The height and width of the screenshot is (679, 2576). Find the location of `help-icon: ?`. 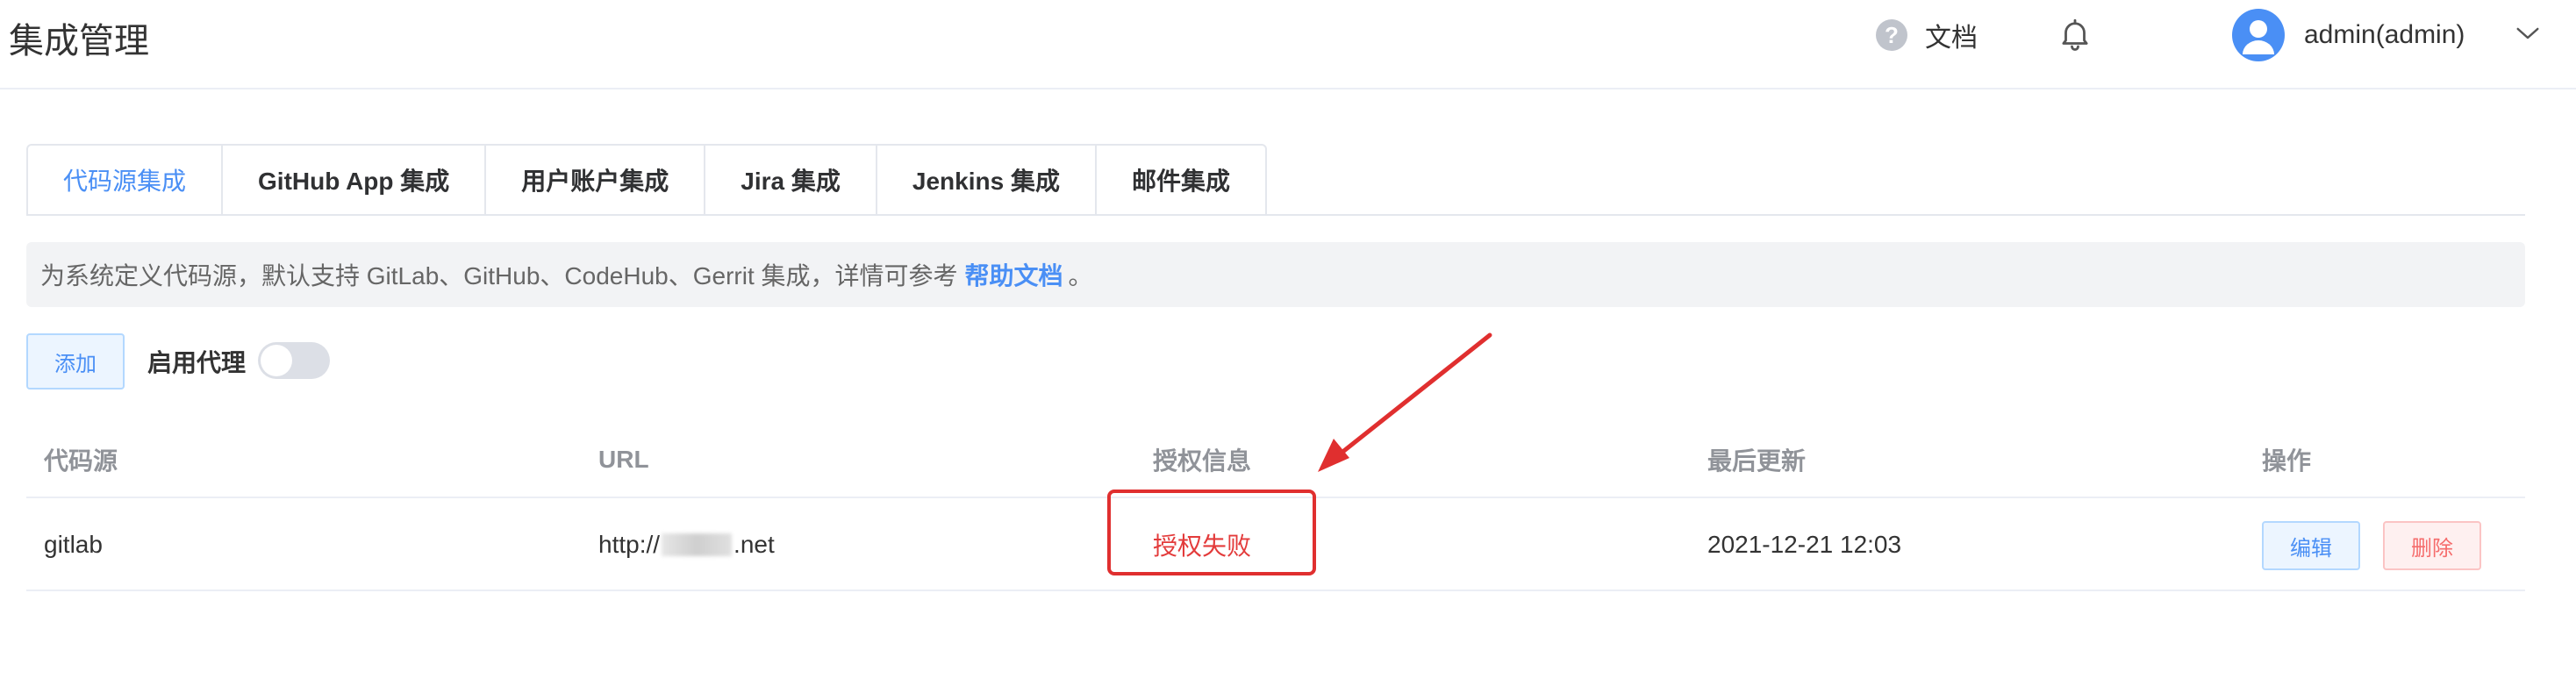

help-icon: ? is located at coordinates (1891, 35).